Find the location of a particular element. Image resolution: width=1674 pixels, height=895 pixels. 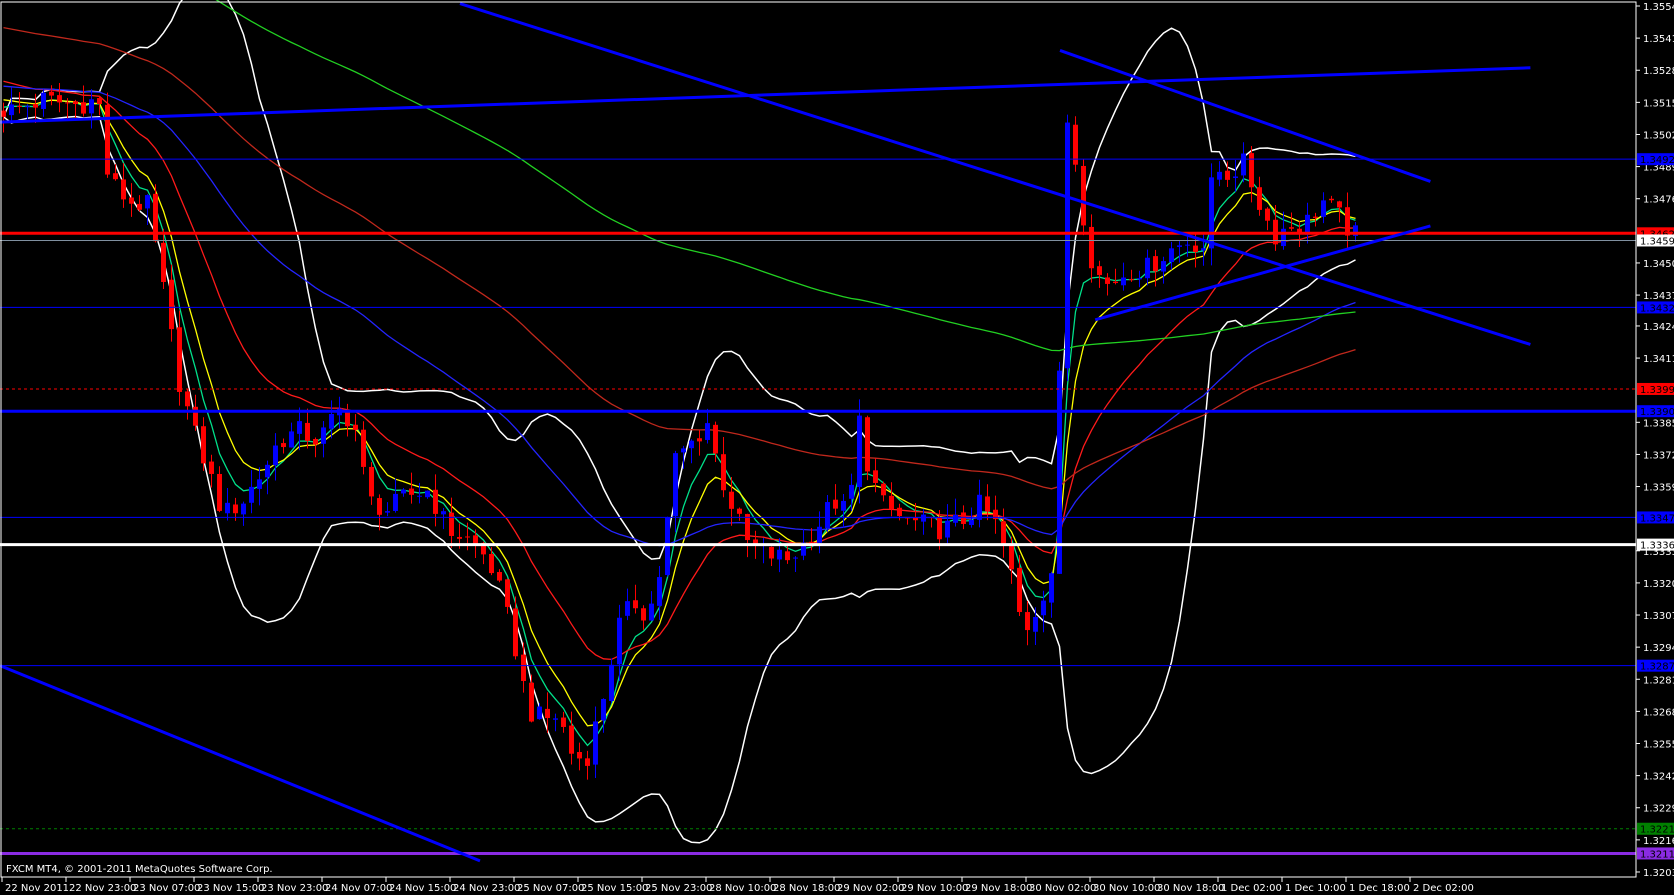

price-tick-label: 1.33855 is located at coordinates (1658, 423).